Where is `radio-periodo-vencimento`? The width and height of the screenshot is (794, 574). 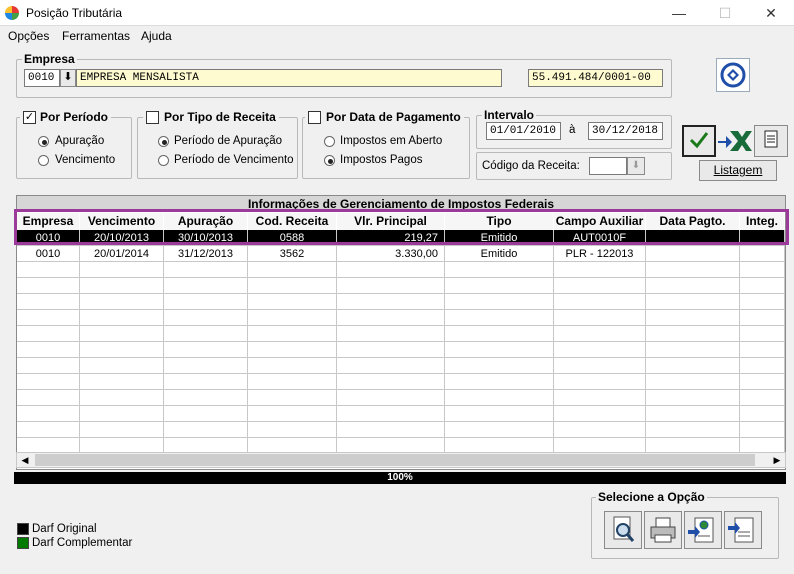
radio-periodo-vencimento is located at coordinates (163, 160).